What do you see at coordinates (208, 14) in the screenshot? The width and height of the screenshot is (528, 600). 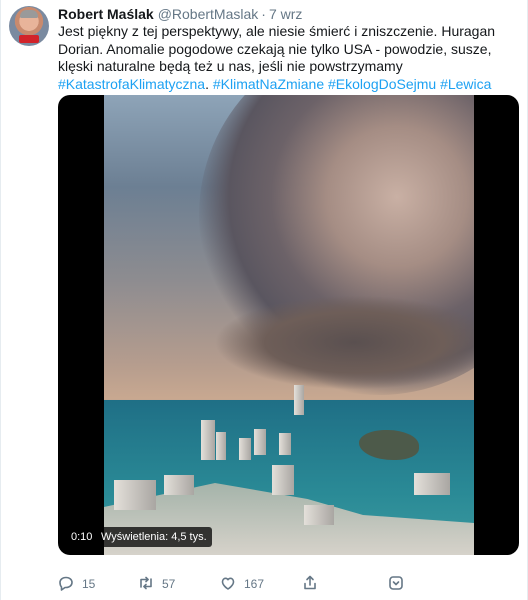 I see `author-handle: @RobertMaslak` at bounding box center [208, 14].